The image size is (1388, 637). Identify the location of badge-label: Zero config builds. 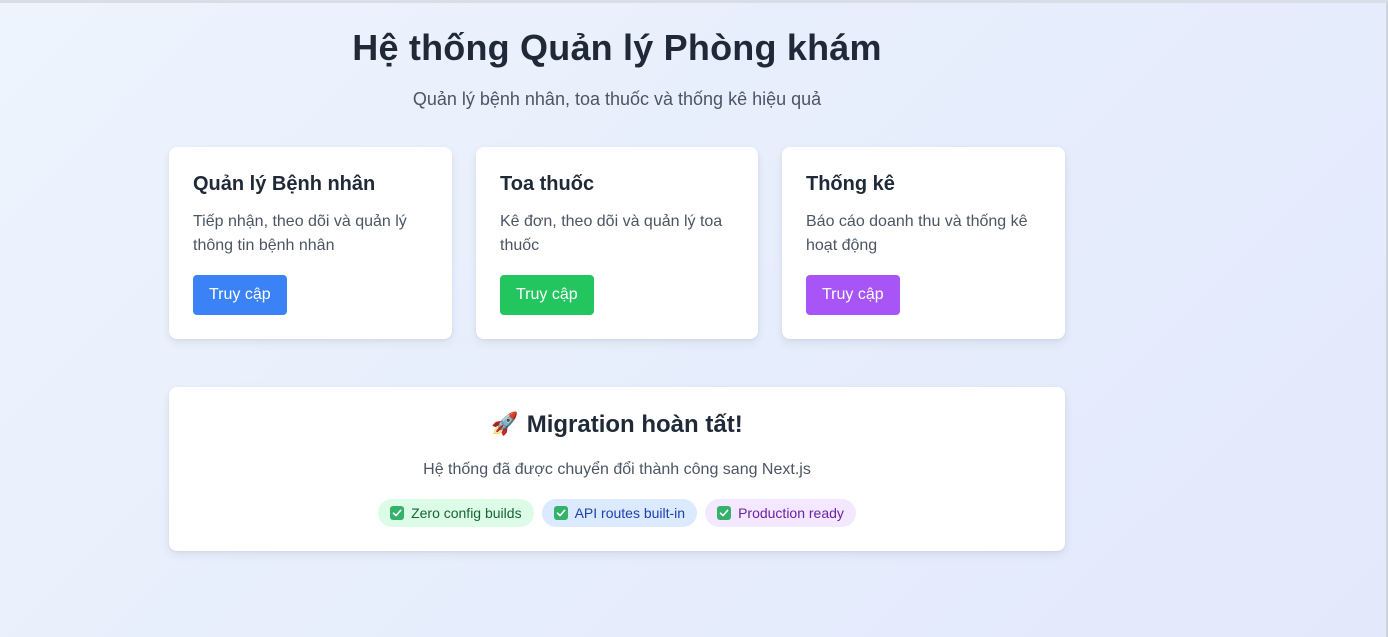
(466, 513).